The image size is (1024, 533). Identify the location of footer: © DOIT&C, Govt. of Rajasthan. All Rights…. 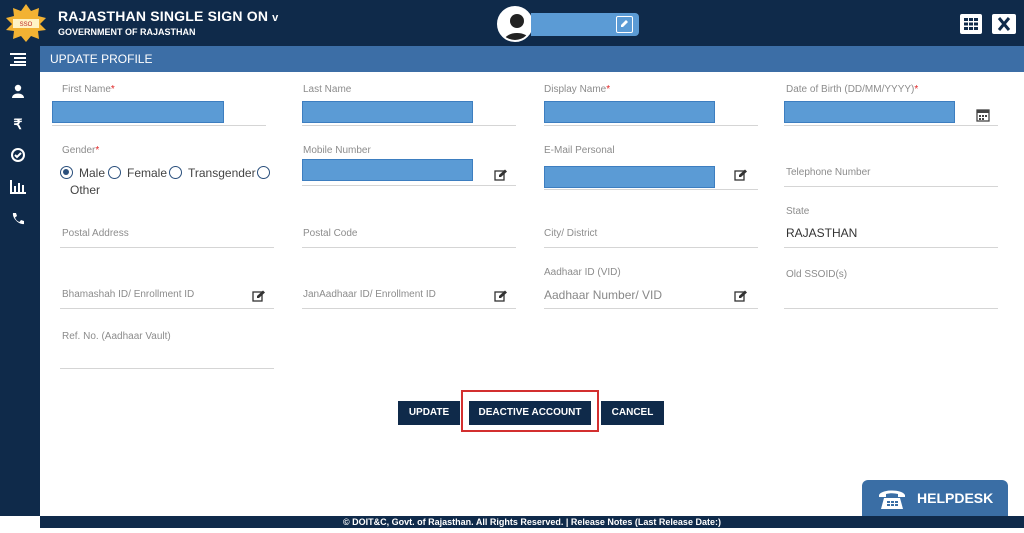
(532, 522).